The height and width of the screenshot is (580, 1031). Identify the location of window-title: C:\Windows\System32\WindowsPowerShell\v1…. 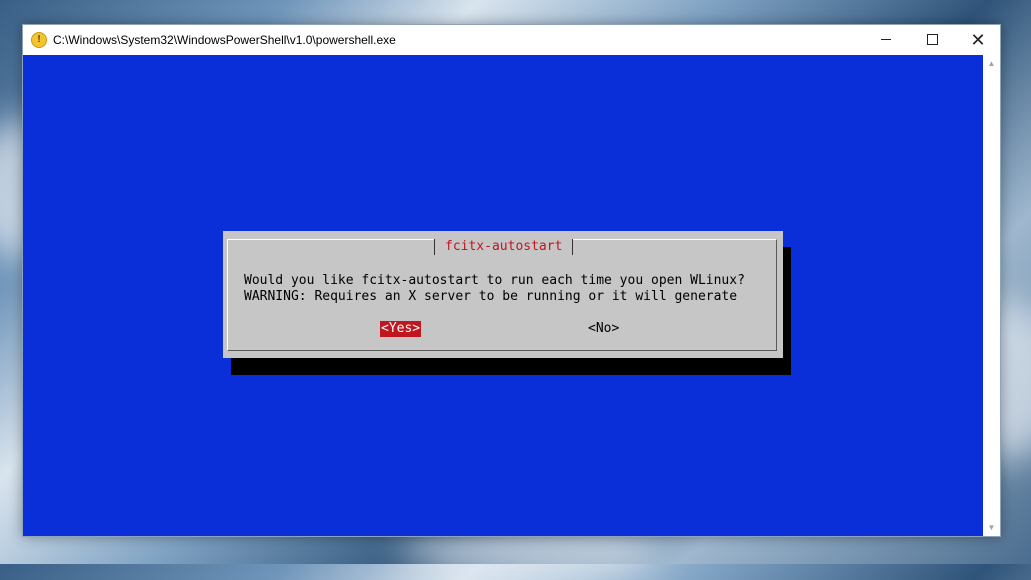
(224, 40).